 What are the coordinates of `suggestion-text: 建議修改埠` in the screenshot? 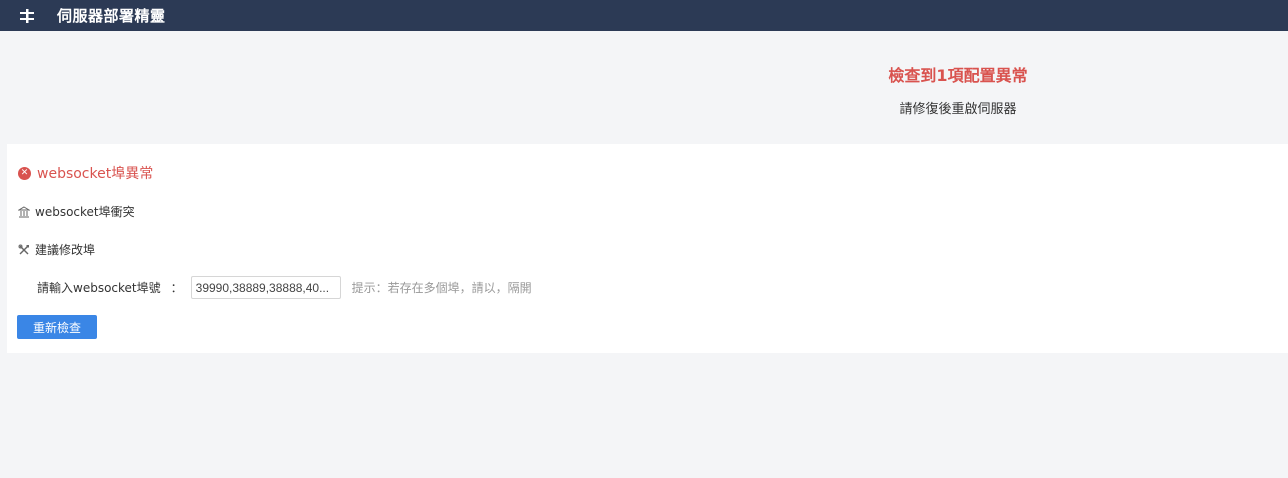 It's located at (65, 250).